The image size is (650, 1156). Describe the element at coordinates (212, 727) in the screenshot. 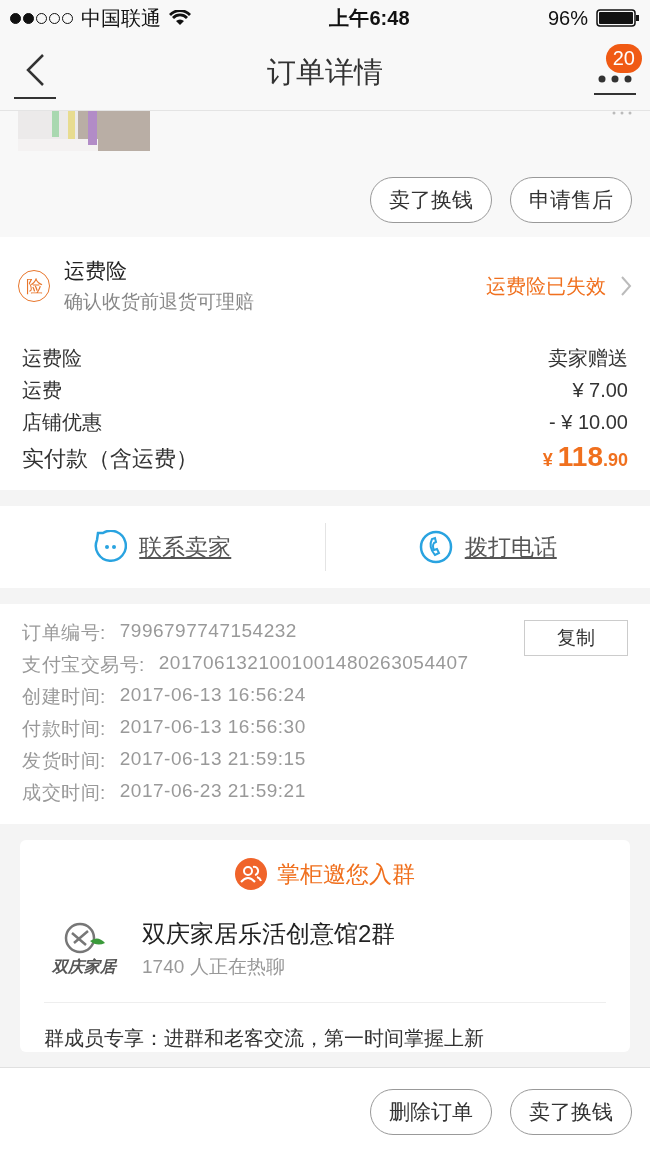

I see `info-value: 2017-06-13 16:56:30` at that location.